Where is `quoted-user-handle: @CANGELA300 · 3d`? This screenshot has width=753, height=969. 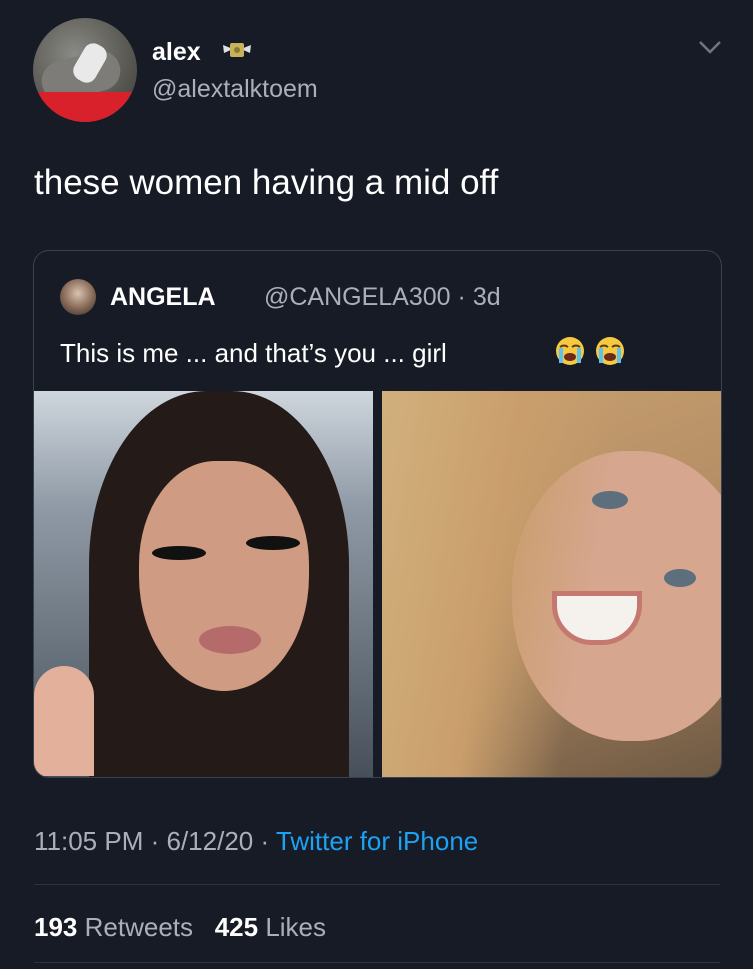
quoted-user-handle: @CANGELA300 · 3d is located at coordinates (382, 297).